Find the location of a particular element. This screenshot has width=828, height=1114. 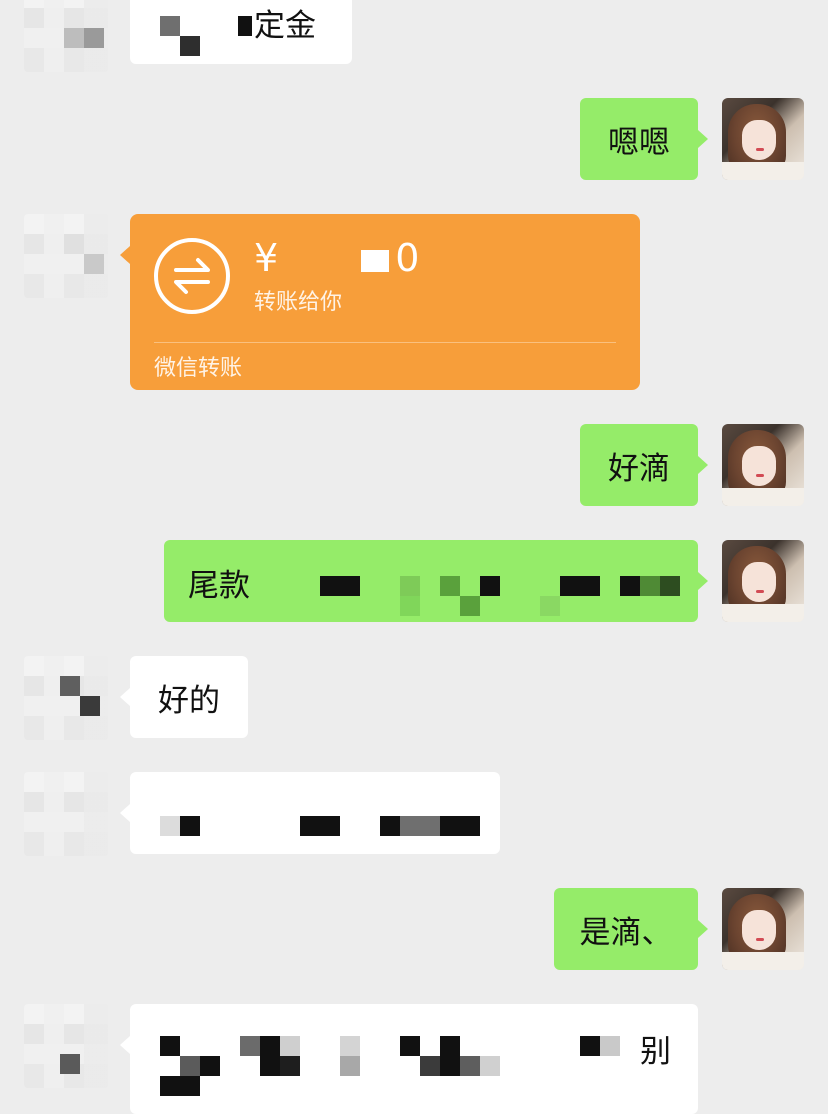

message-text: 好的 is located at coordinates (189, 700).